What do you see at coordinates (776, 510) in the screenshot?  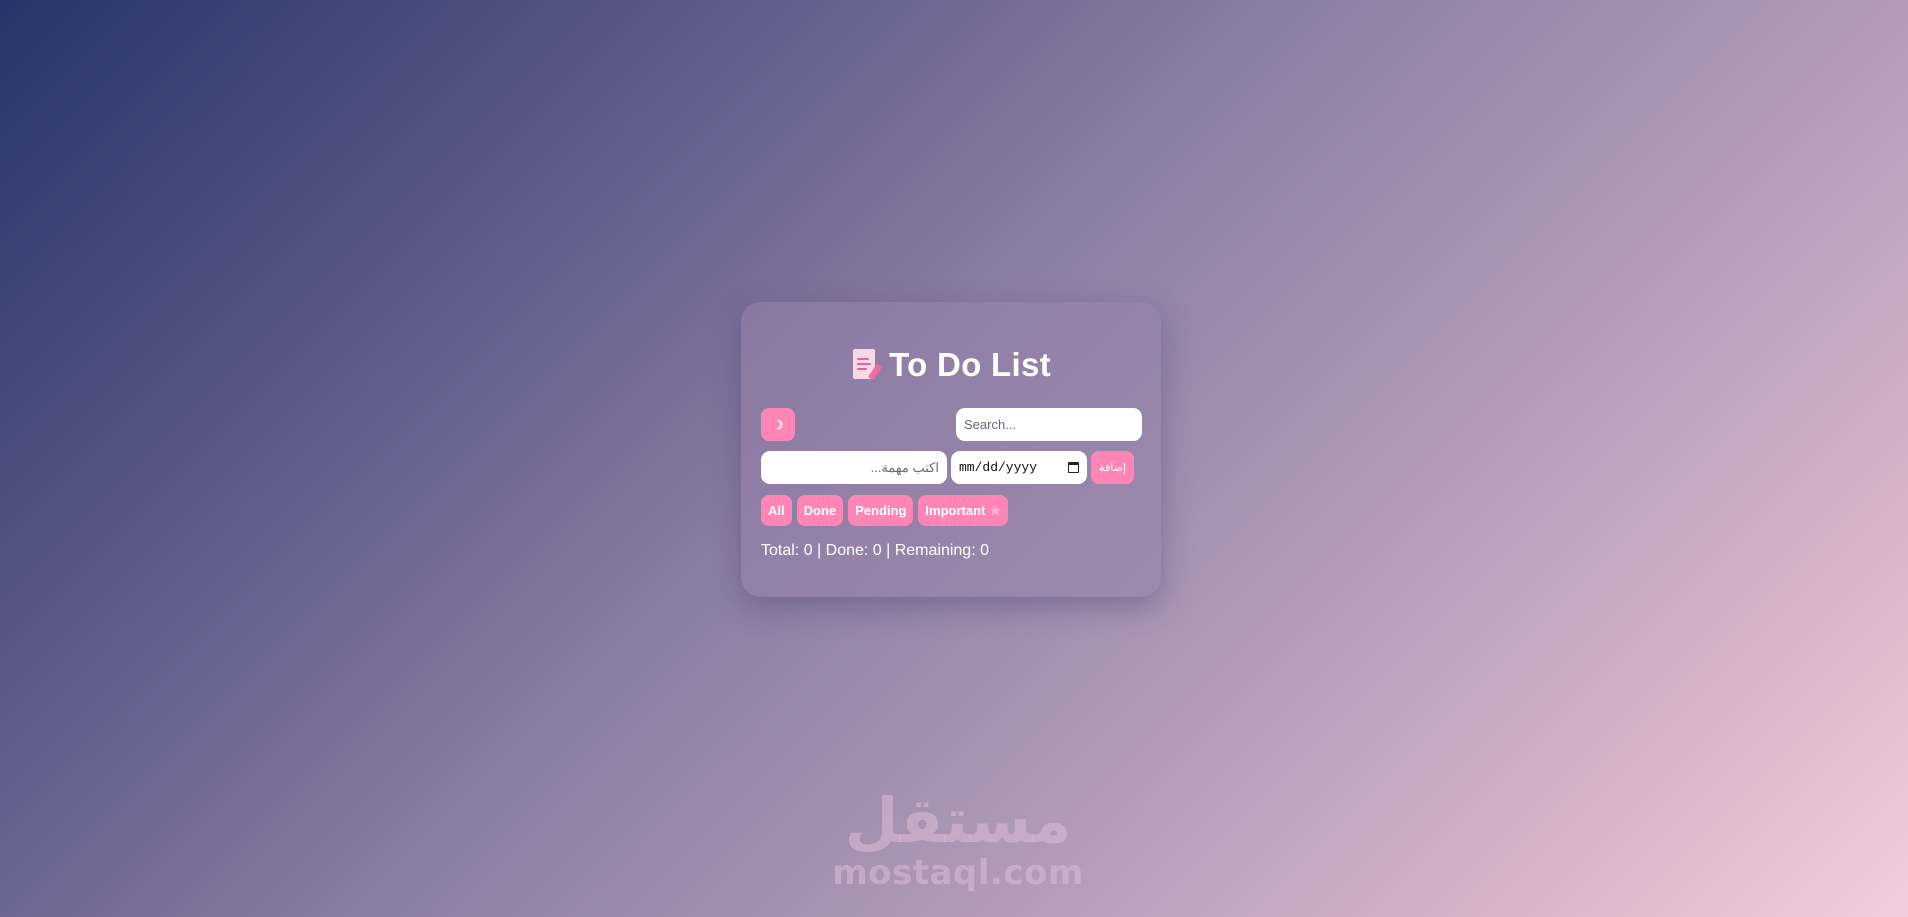 I see `filter-all-button: All` at bounding box center [776, 510].